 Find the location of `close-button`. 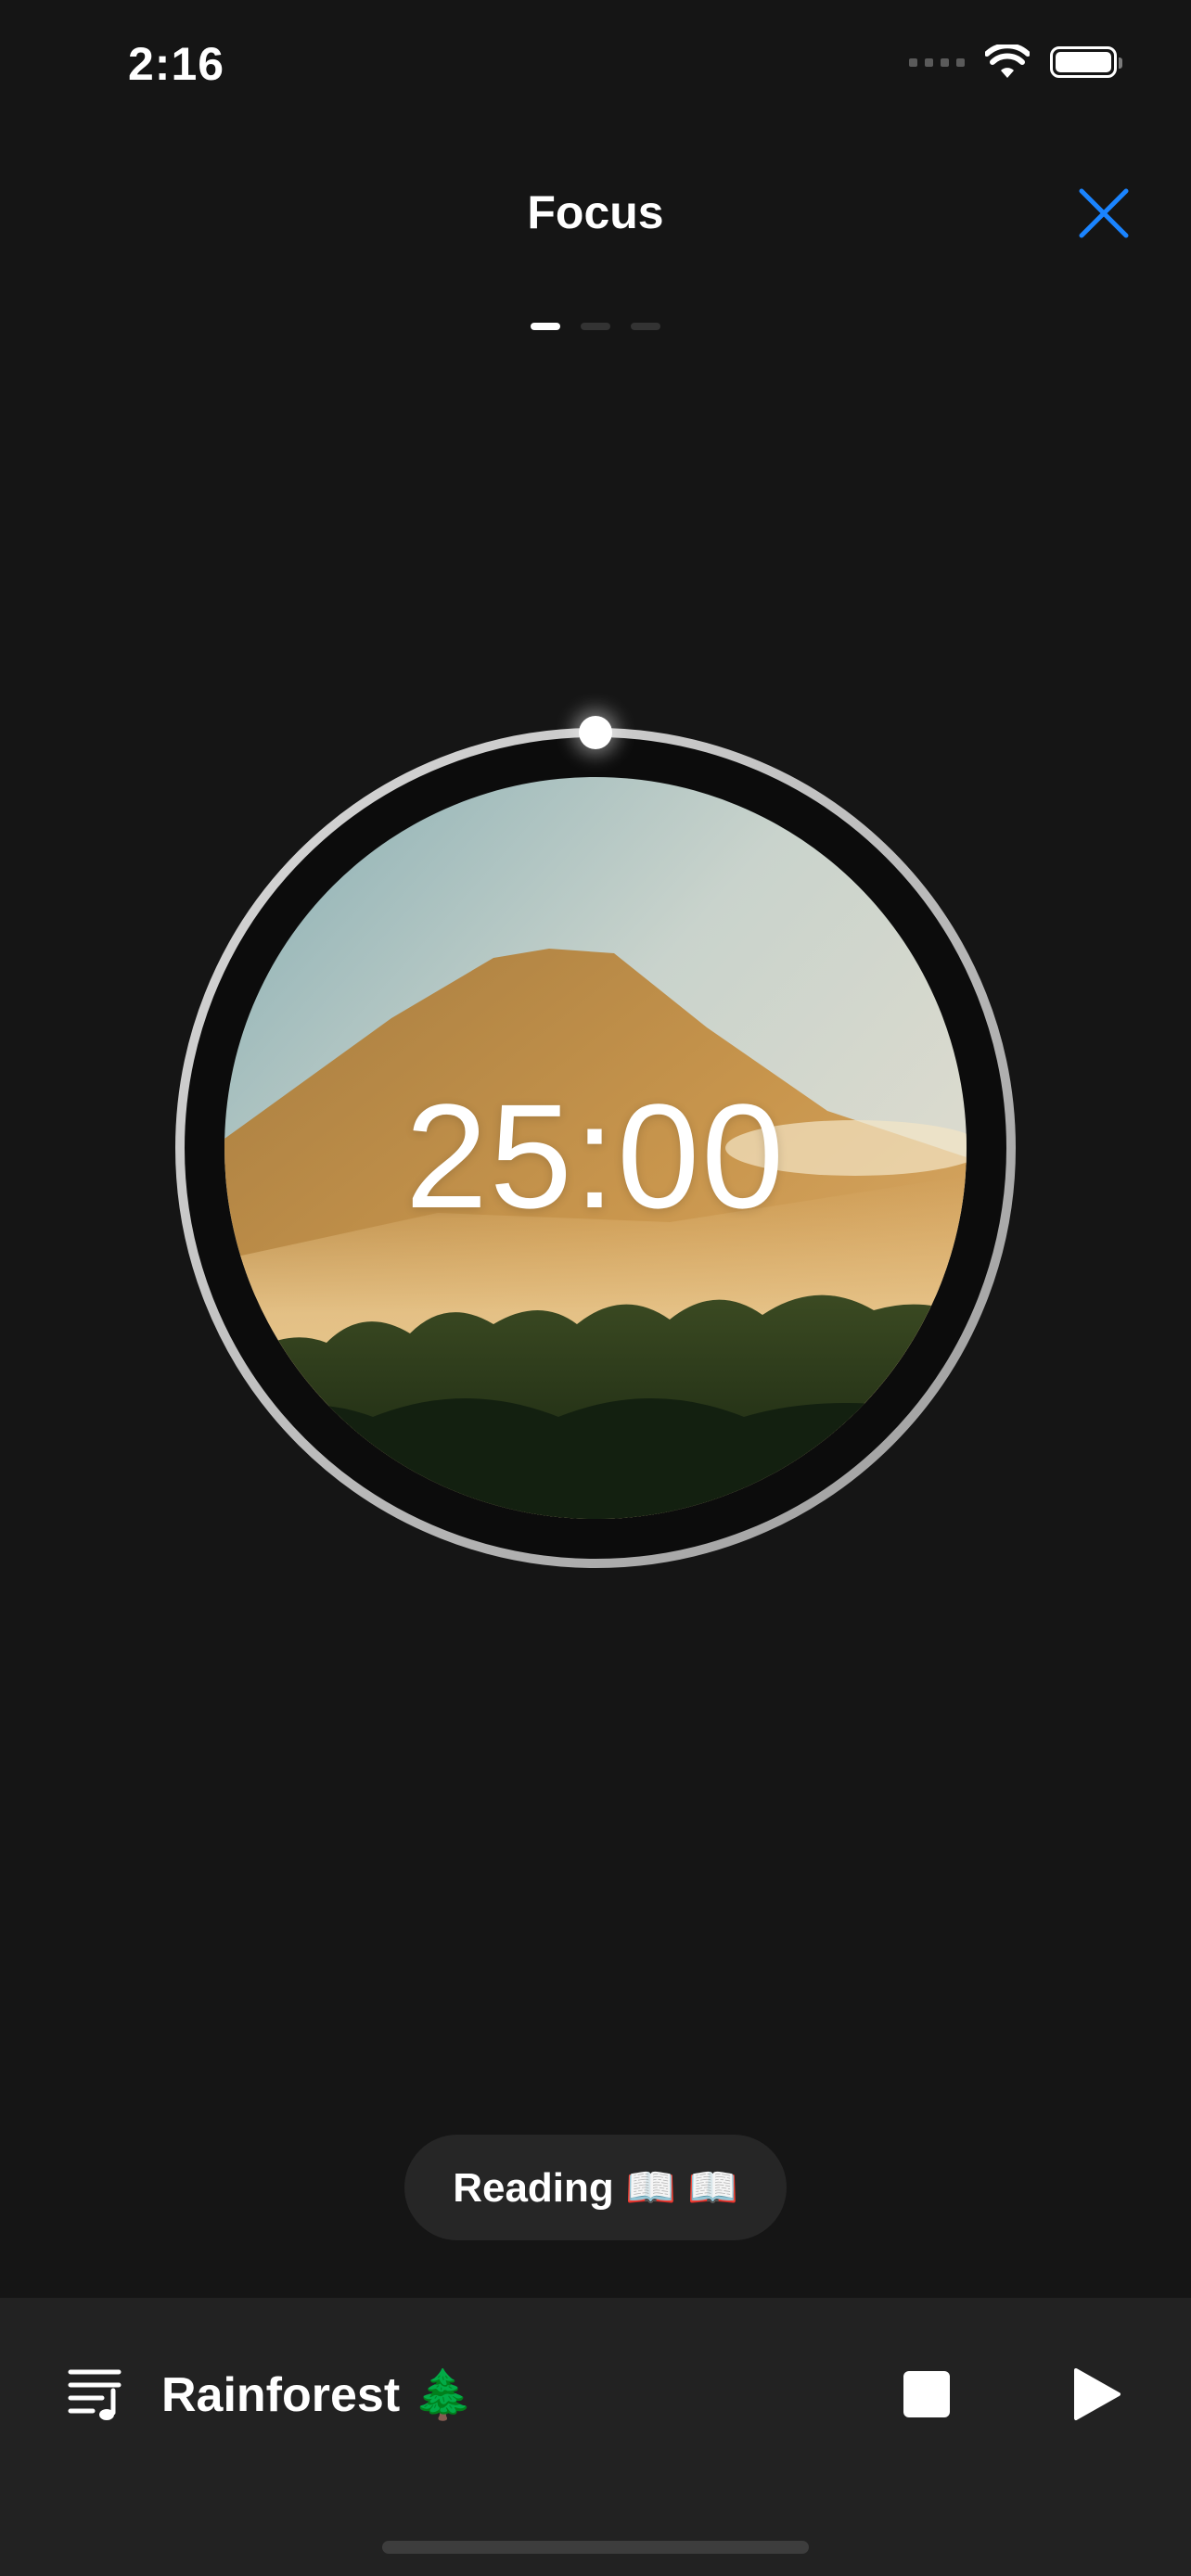

close-button is located at coordinates (1104, 213).